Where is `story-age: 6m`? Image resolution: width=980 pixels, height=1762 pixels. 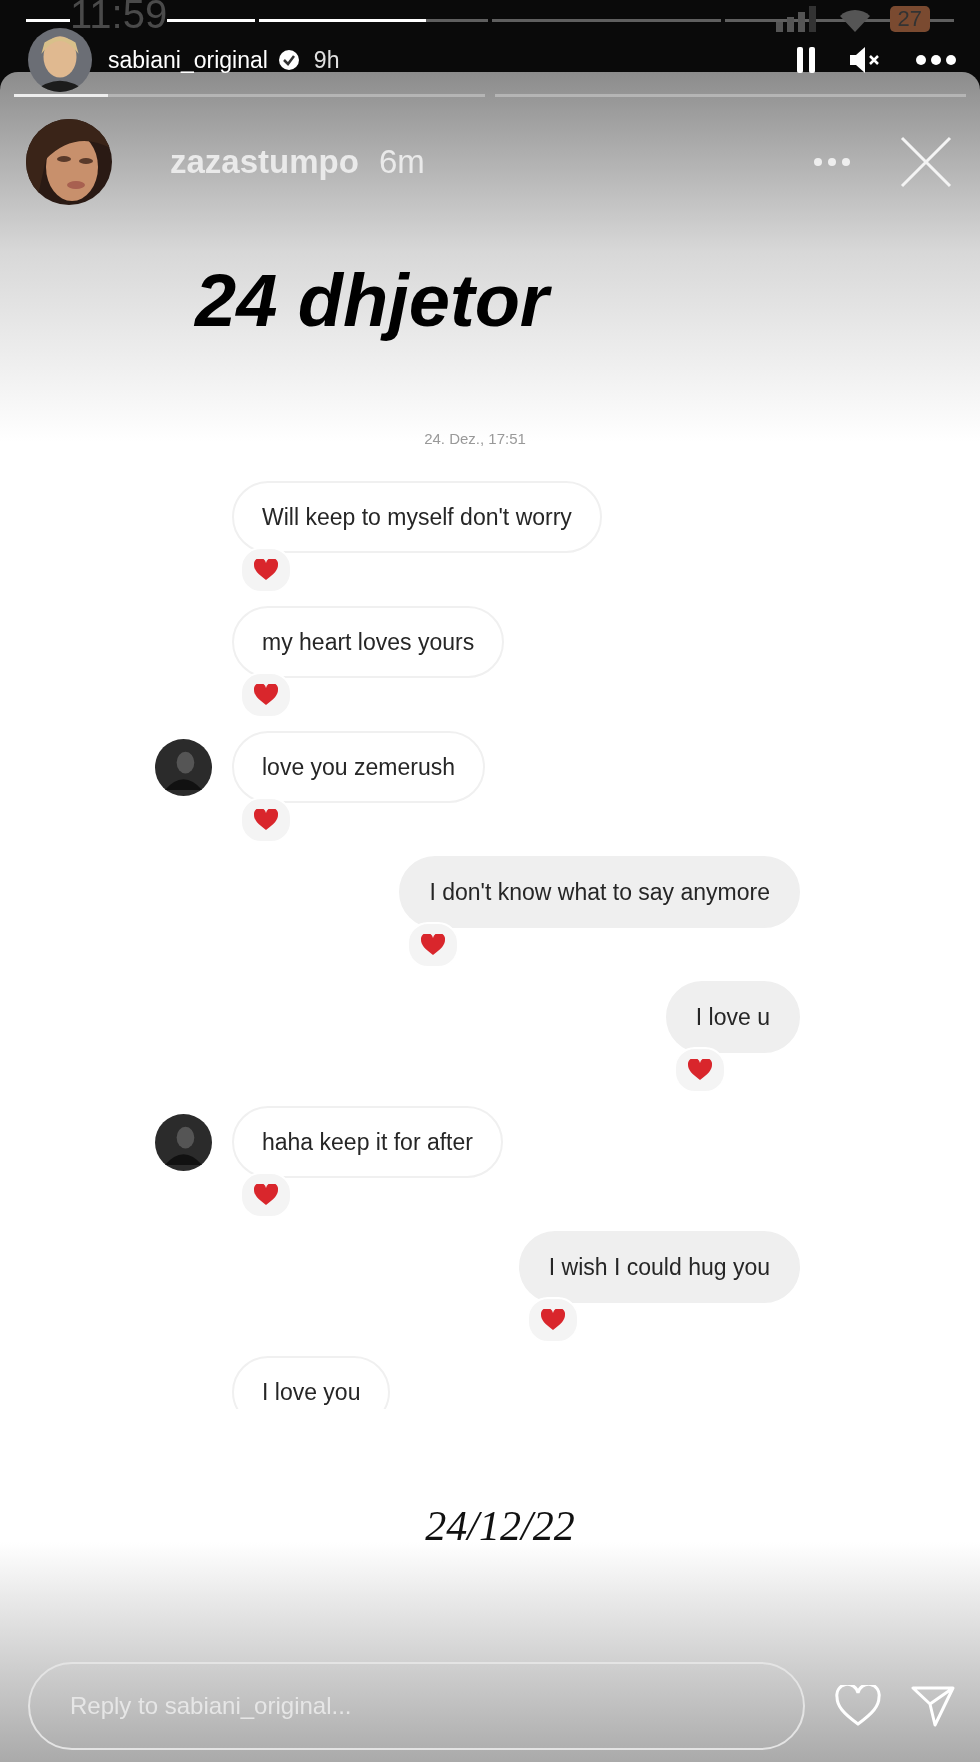
story-age: 6m is located at coordinates (401, 162).